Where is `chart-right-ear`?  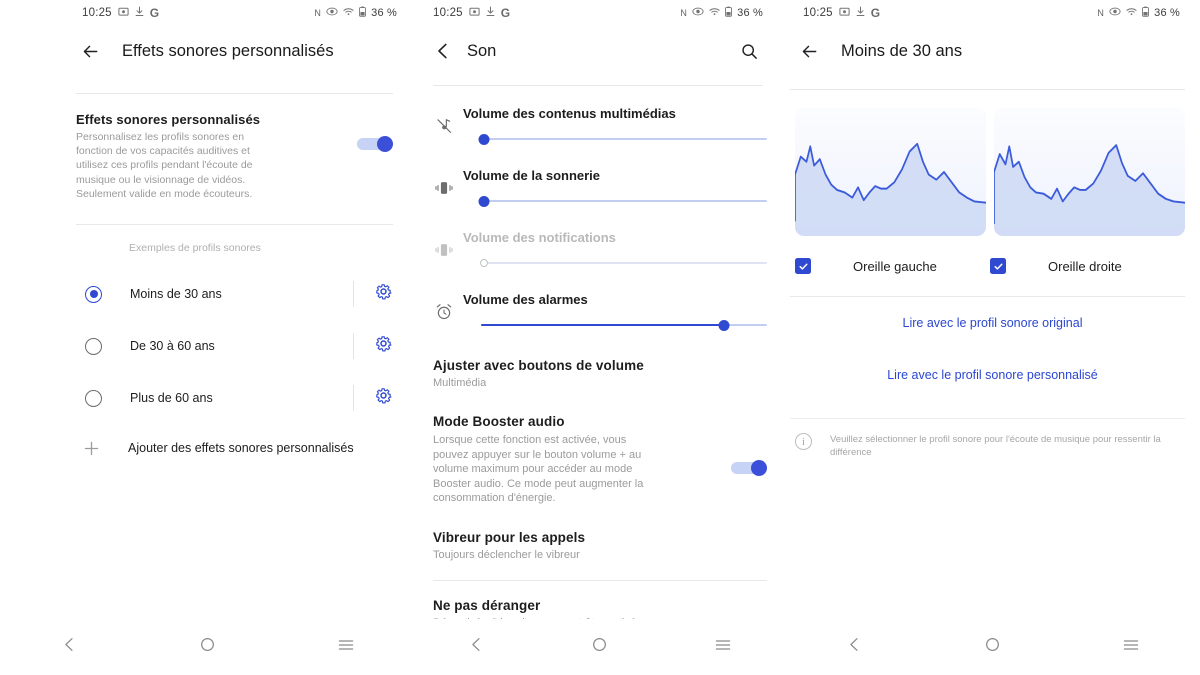 chart-right-ear is located at coordinates (1089, 172).